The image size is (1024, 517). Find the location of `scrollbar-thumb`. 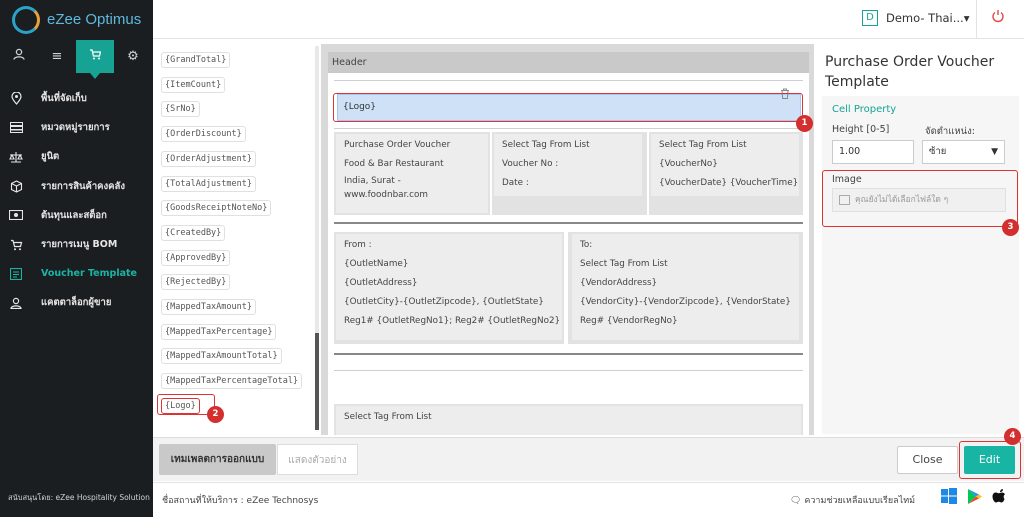

scrollbar-thumb is located at coordinates (317, 381).